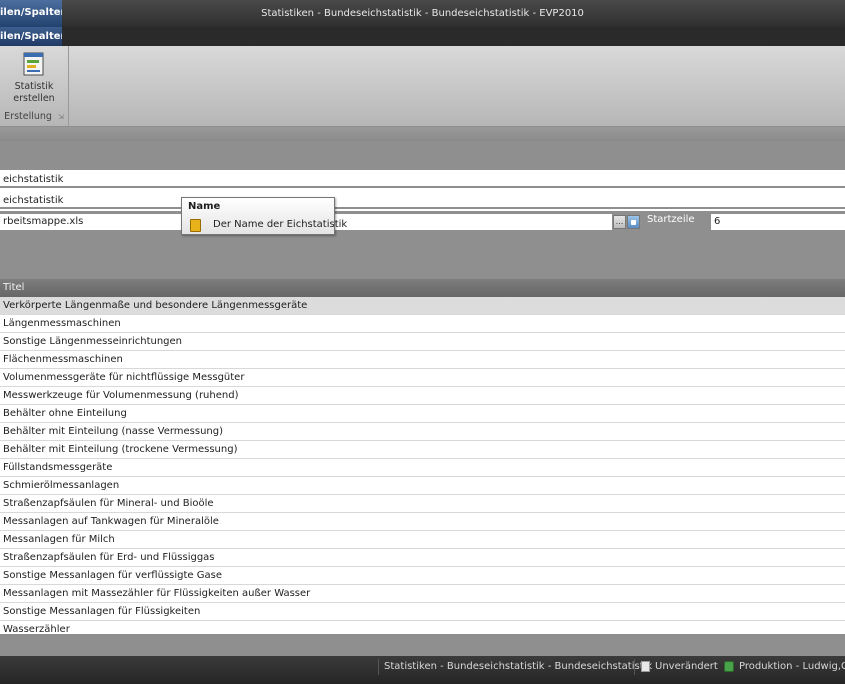  I want to click on tooltip-text: Der Name der Eichstatistik, so click(280, 224).